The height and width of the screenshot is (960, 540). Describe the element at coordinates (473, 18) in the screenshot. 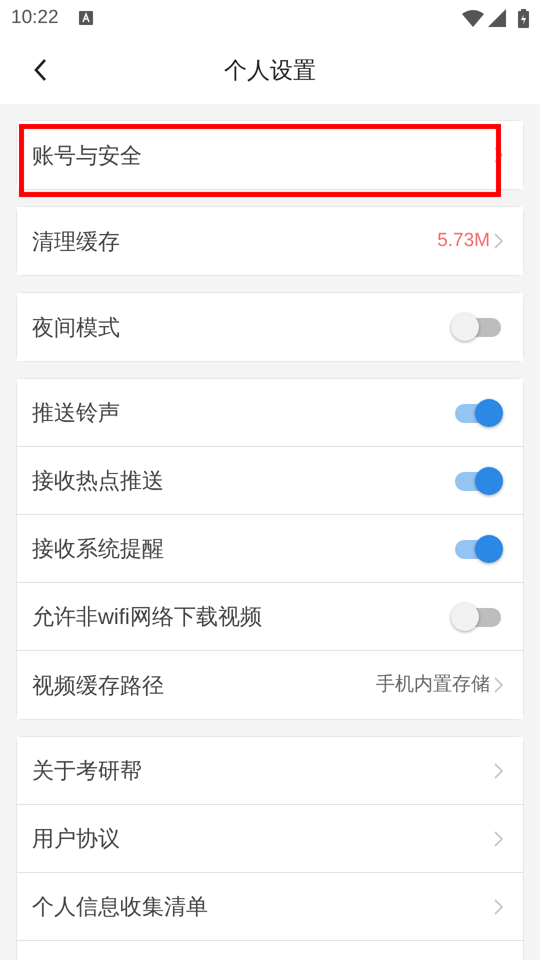

I see `wifi-icon` at that location.